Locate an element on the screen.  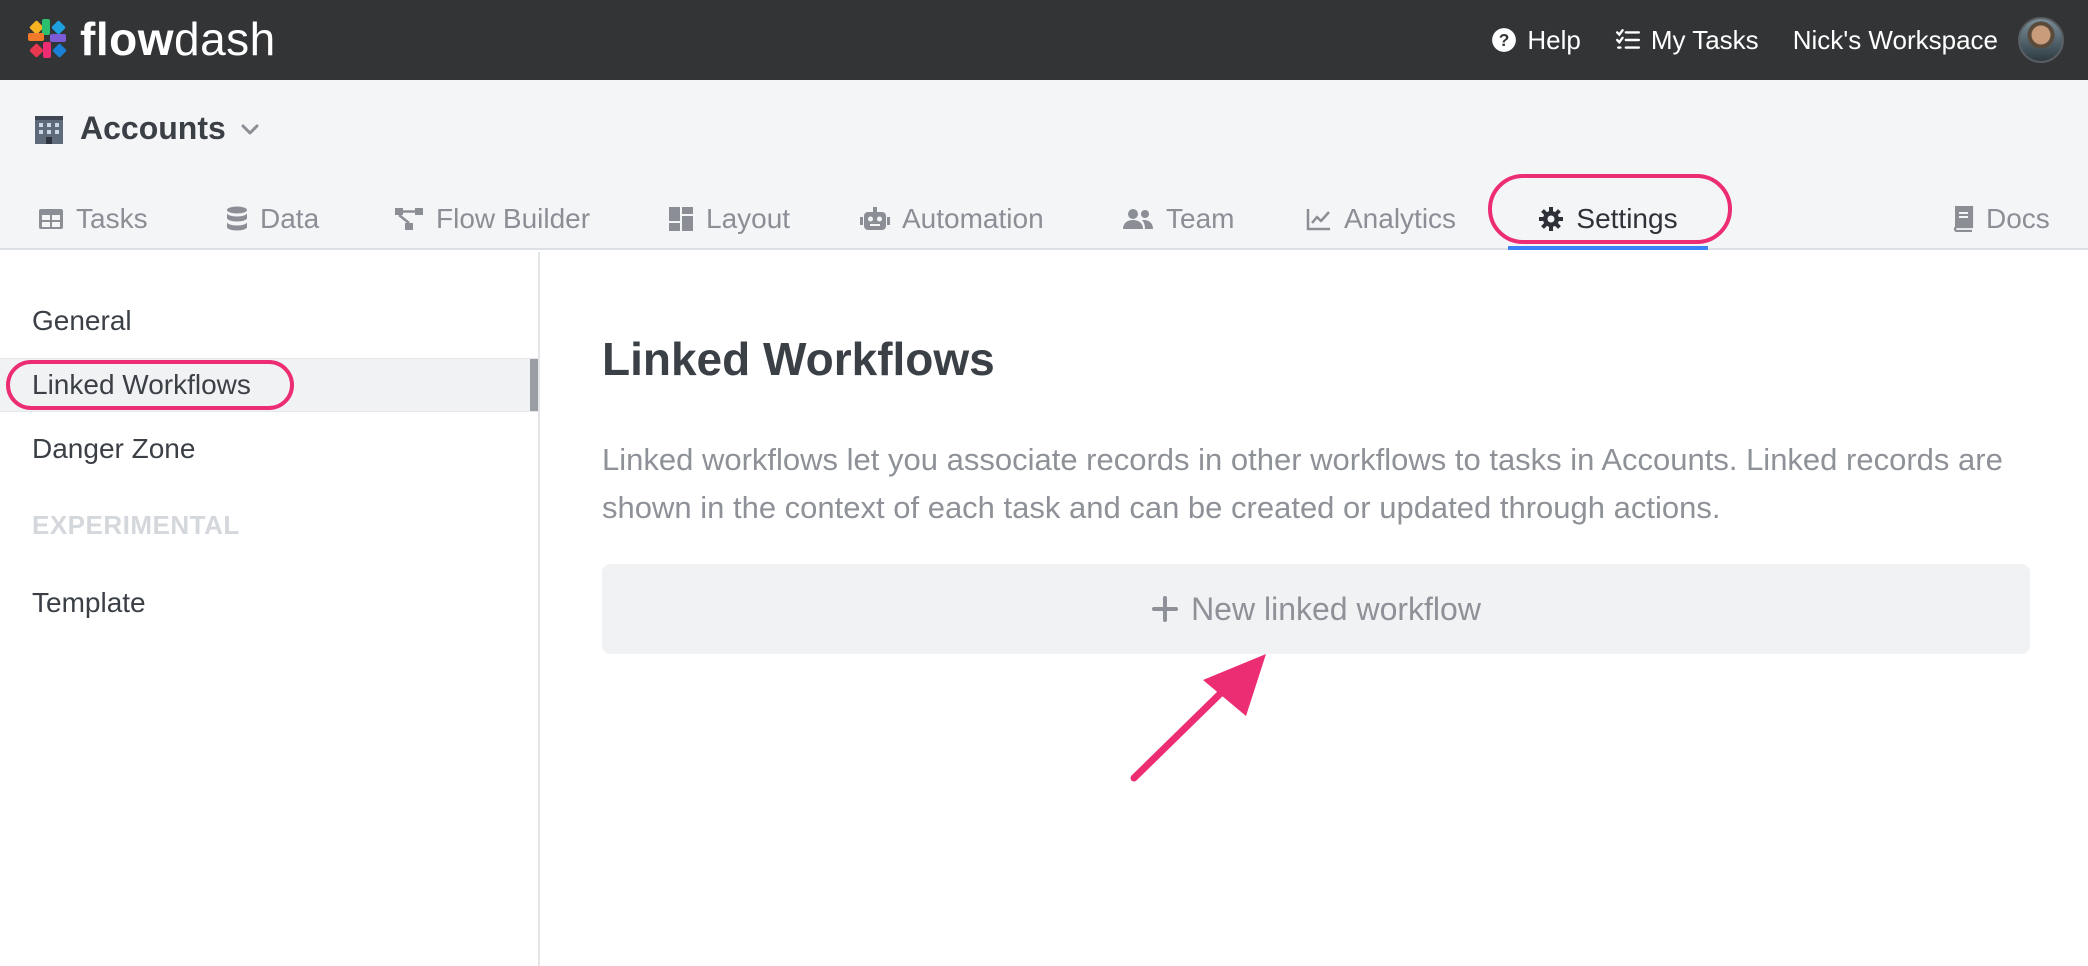
page-title: Linked Workflows is located at coordinates (798, 359).